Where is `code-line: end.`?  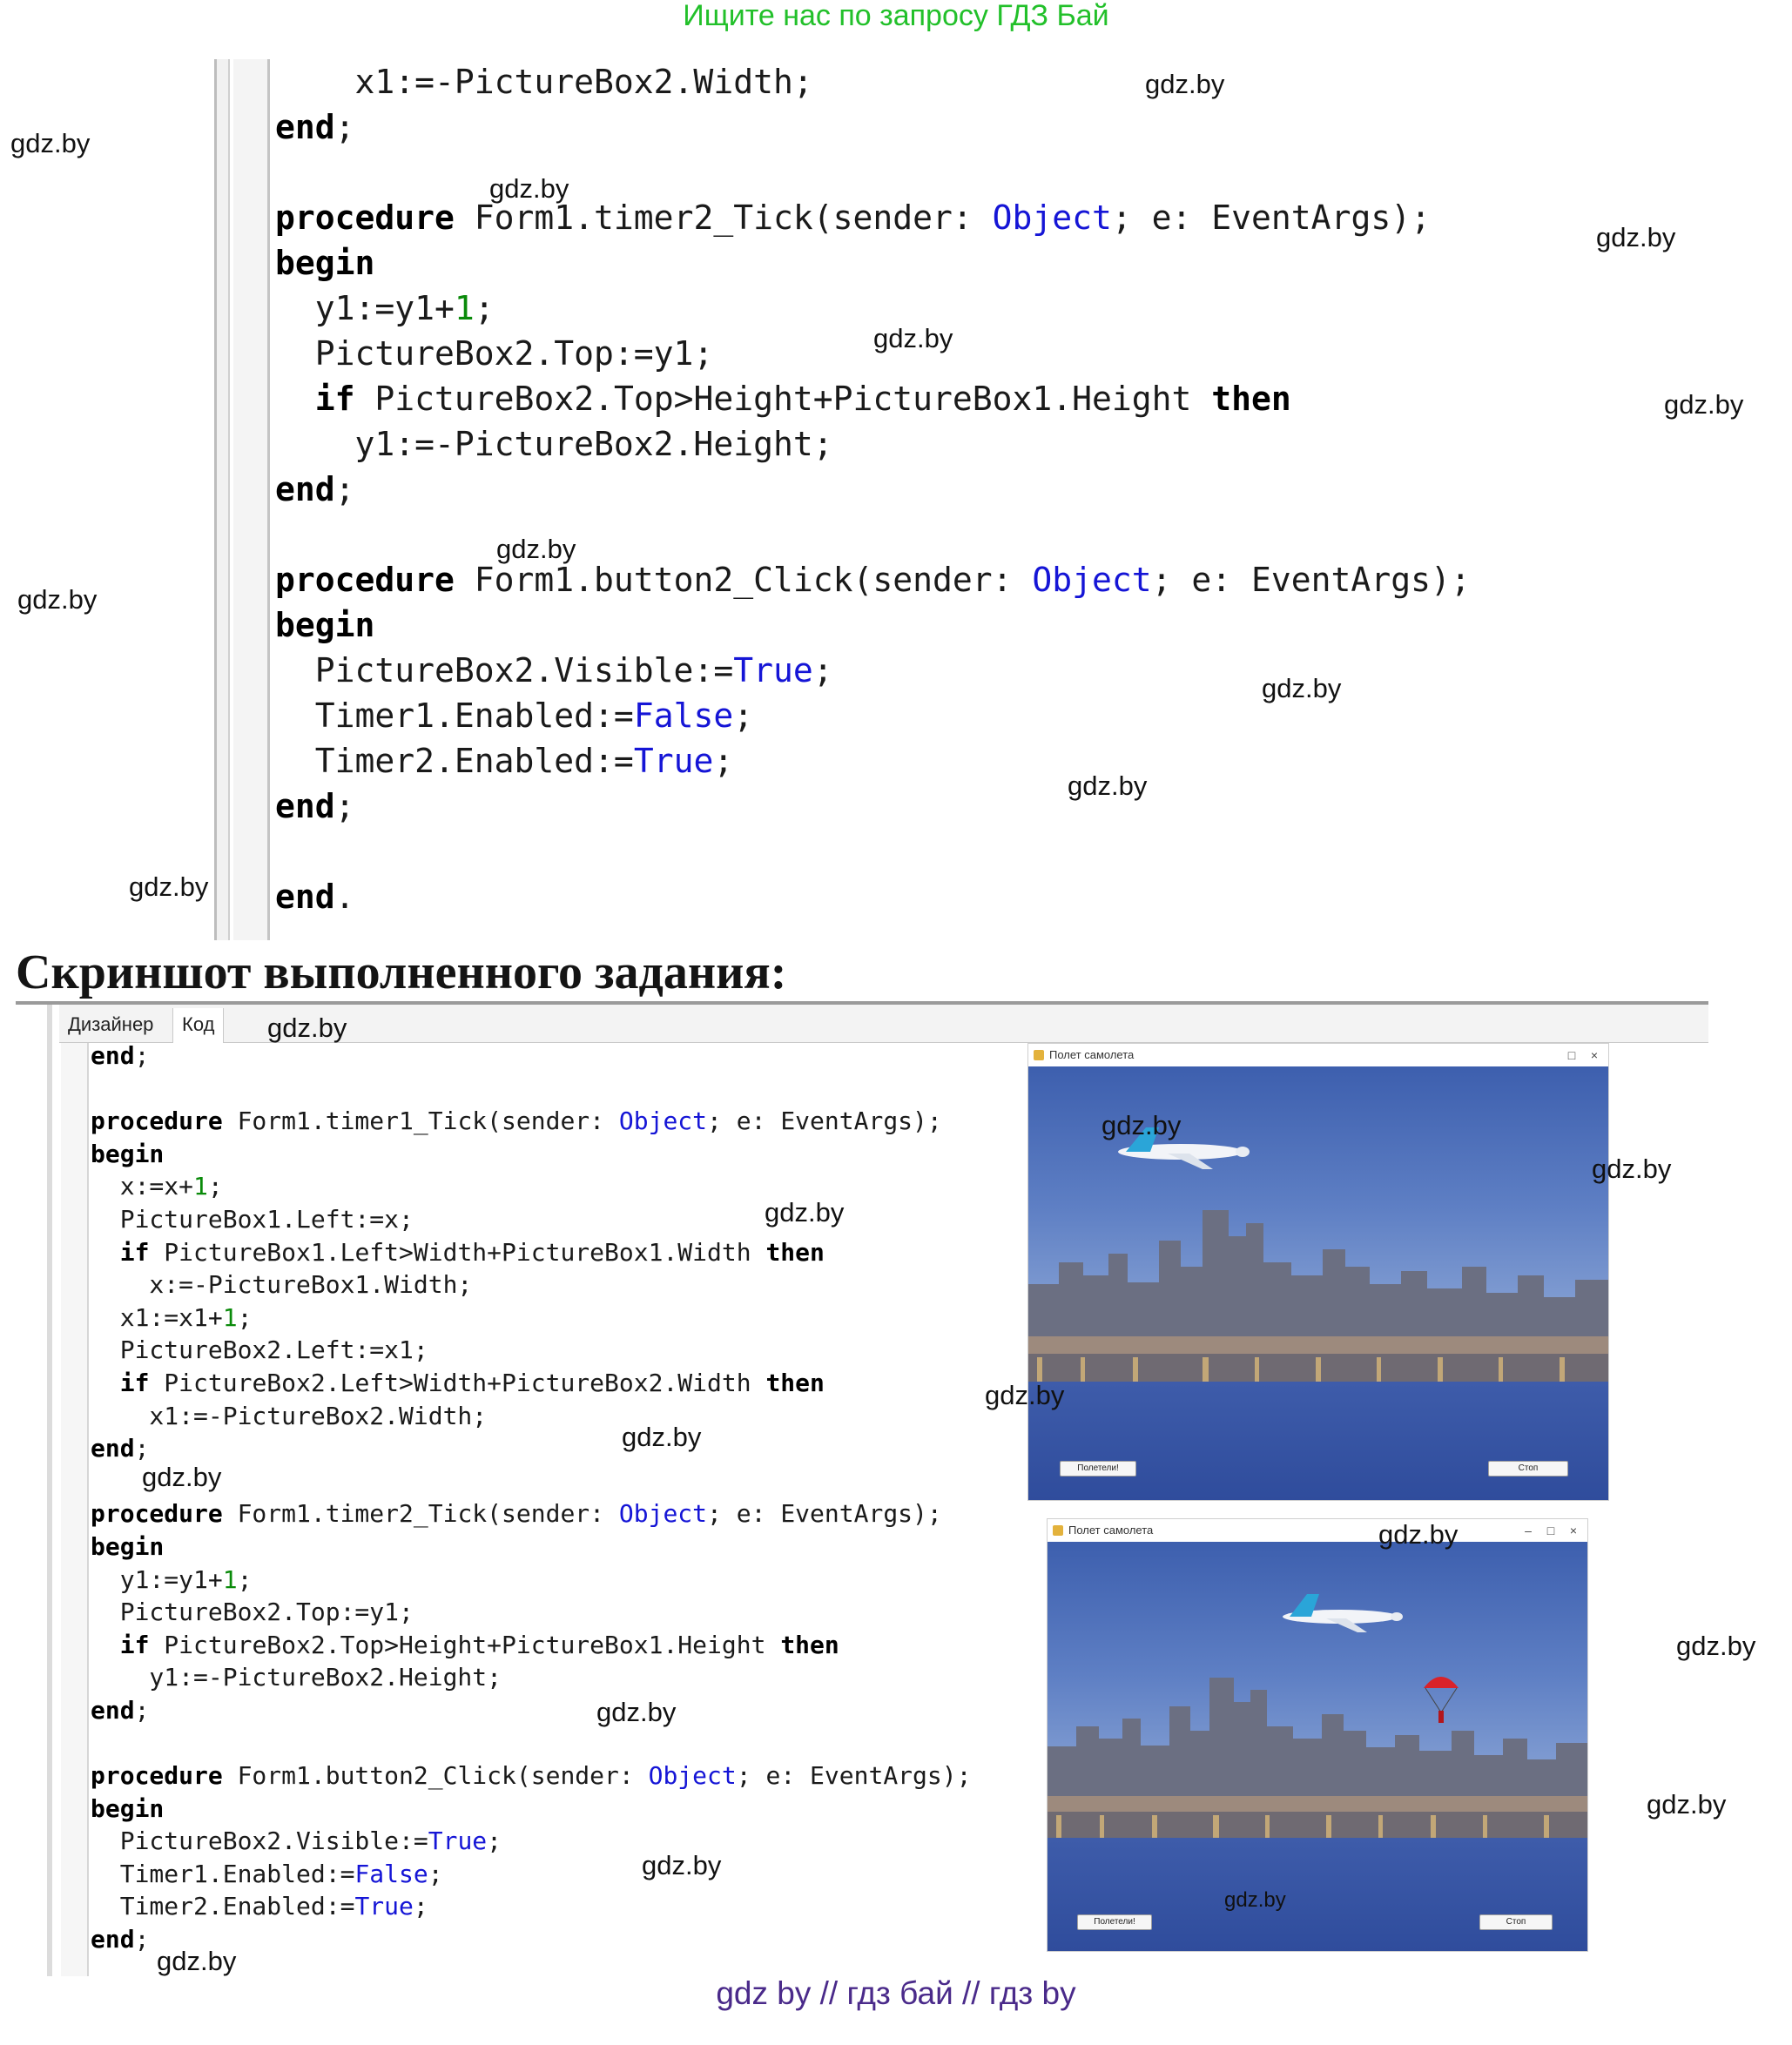
code-line: end. is located at coordinates (315, 897).